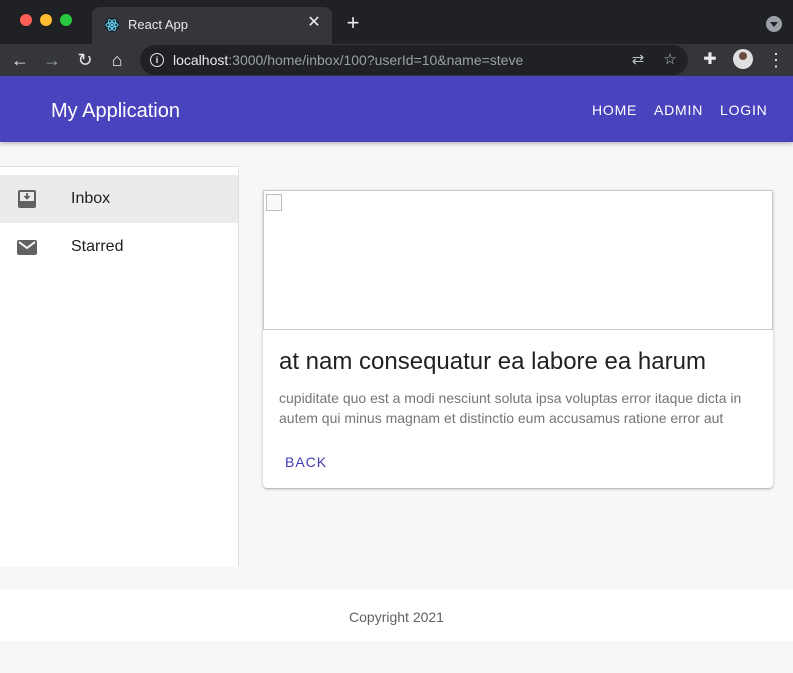  Describe the element at coordinates (115, 111) in the screenshot. I see `app-title: My Application` at that location.